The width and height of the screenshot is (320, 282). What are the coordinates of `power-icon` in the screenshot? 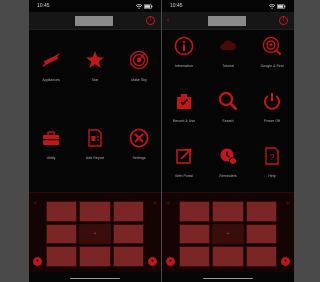 It's located at (272, 101).